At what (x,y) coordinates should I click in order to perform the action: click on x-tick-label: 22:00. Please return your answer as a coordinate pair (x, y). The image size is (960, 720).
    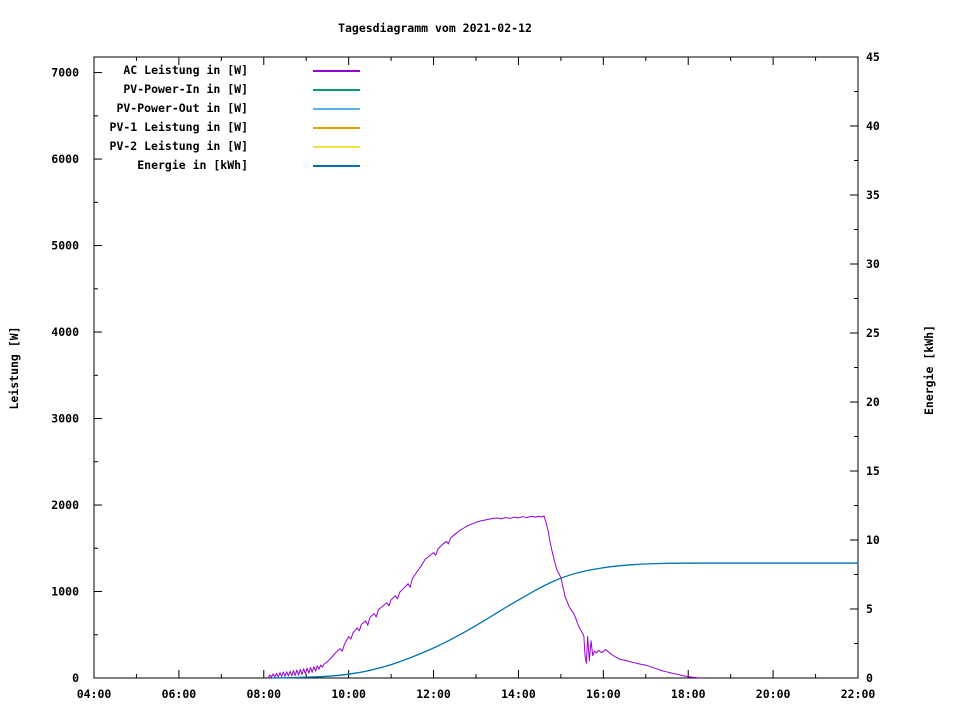
    Looking at the image, I should click on (858, 694).